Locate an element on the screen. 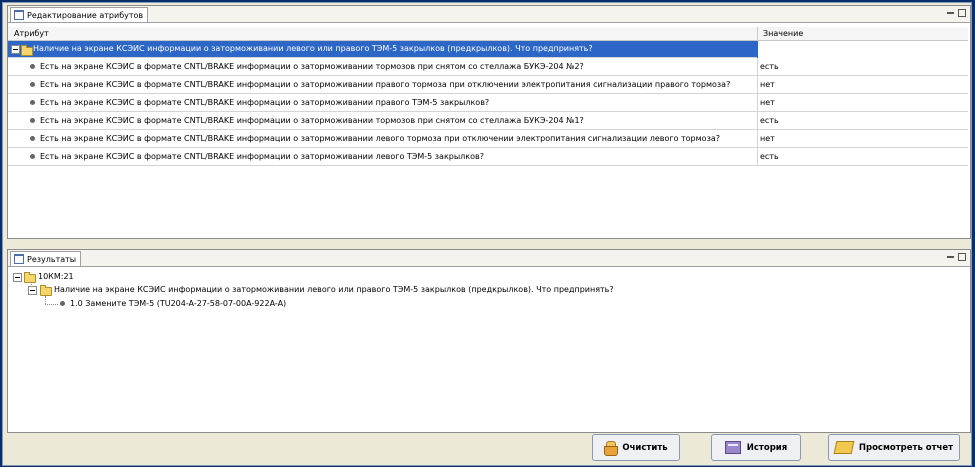 This screenshot has height=467, width=975. report-icon is located at coordinates (844, 447).